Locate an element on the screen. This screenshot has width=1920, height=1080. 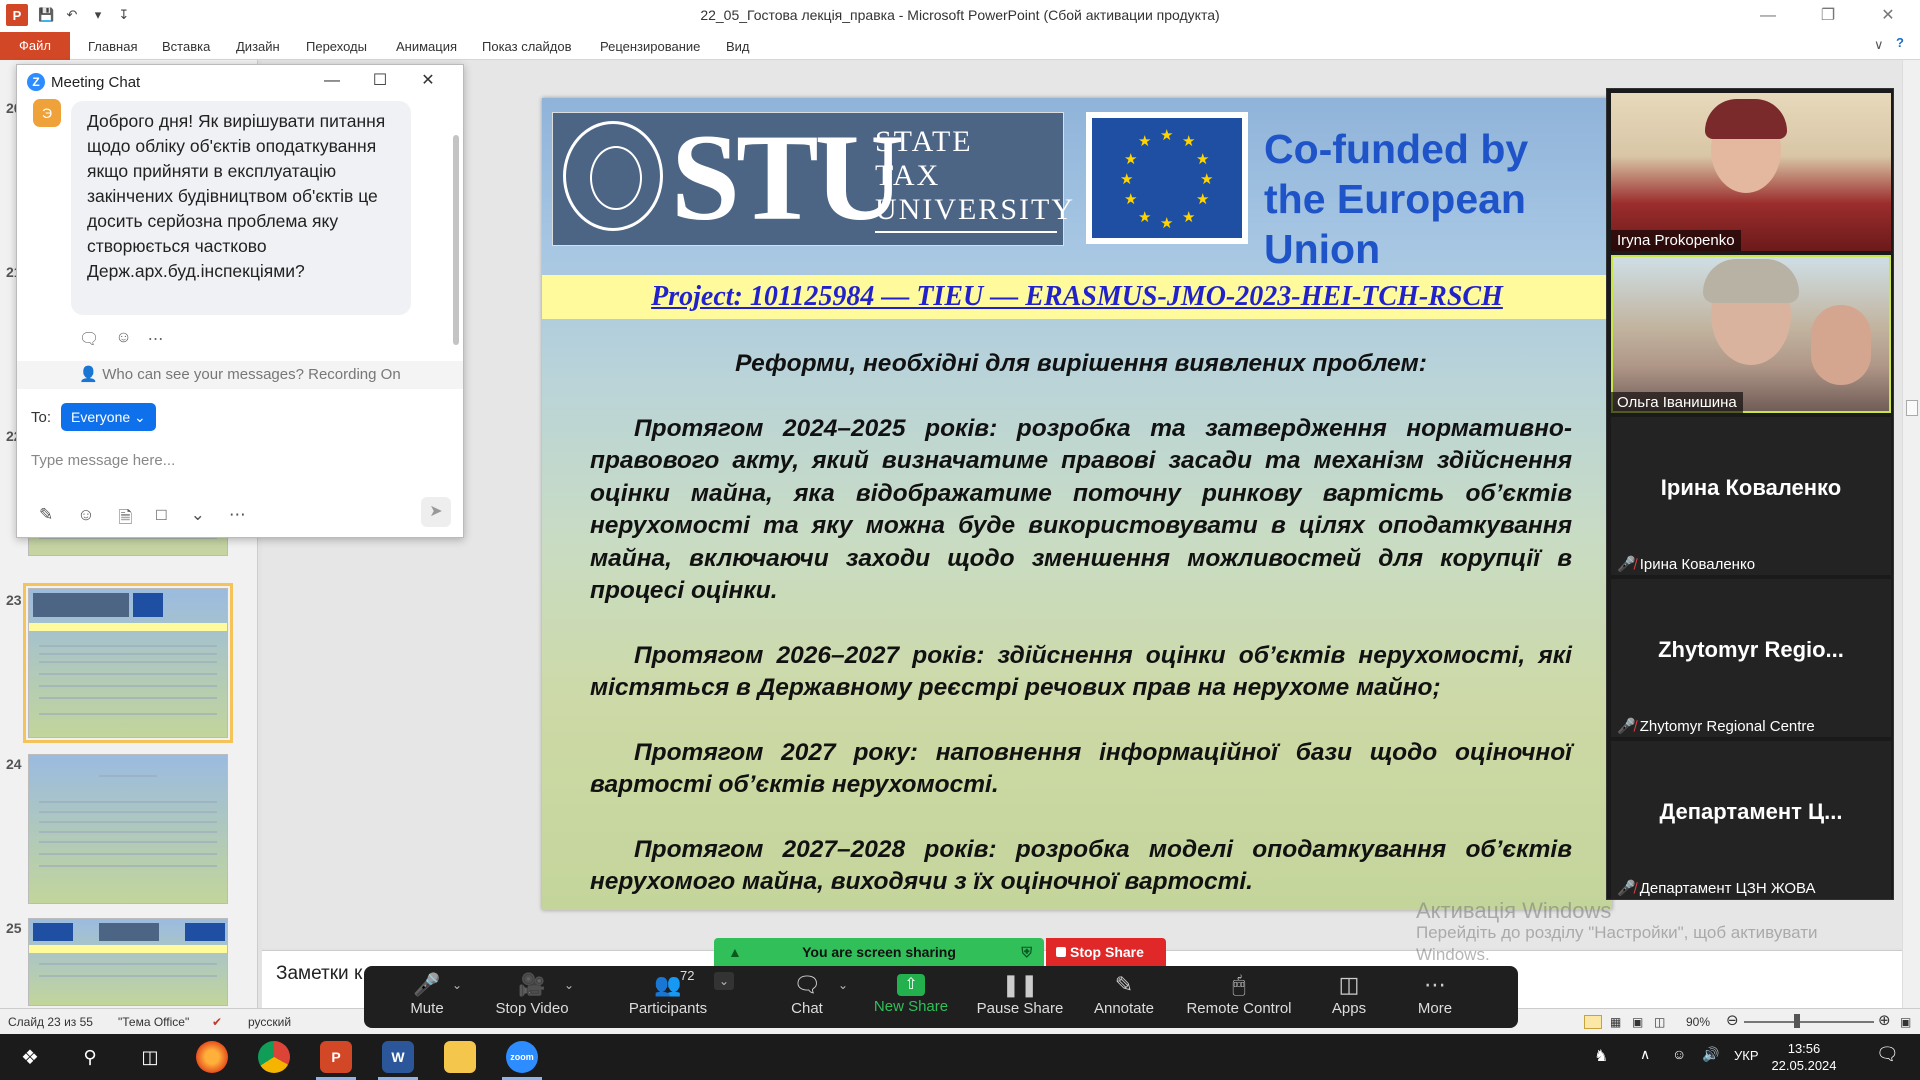
close-button: ✕ is located at coordinates (1888, 16).